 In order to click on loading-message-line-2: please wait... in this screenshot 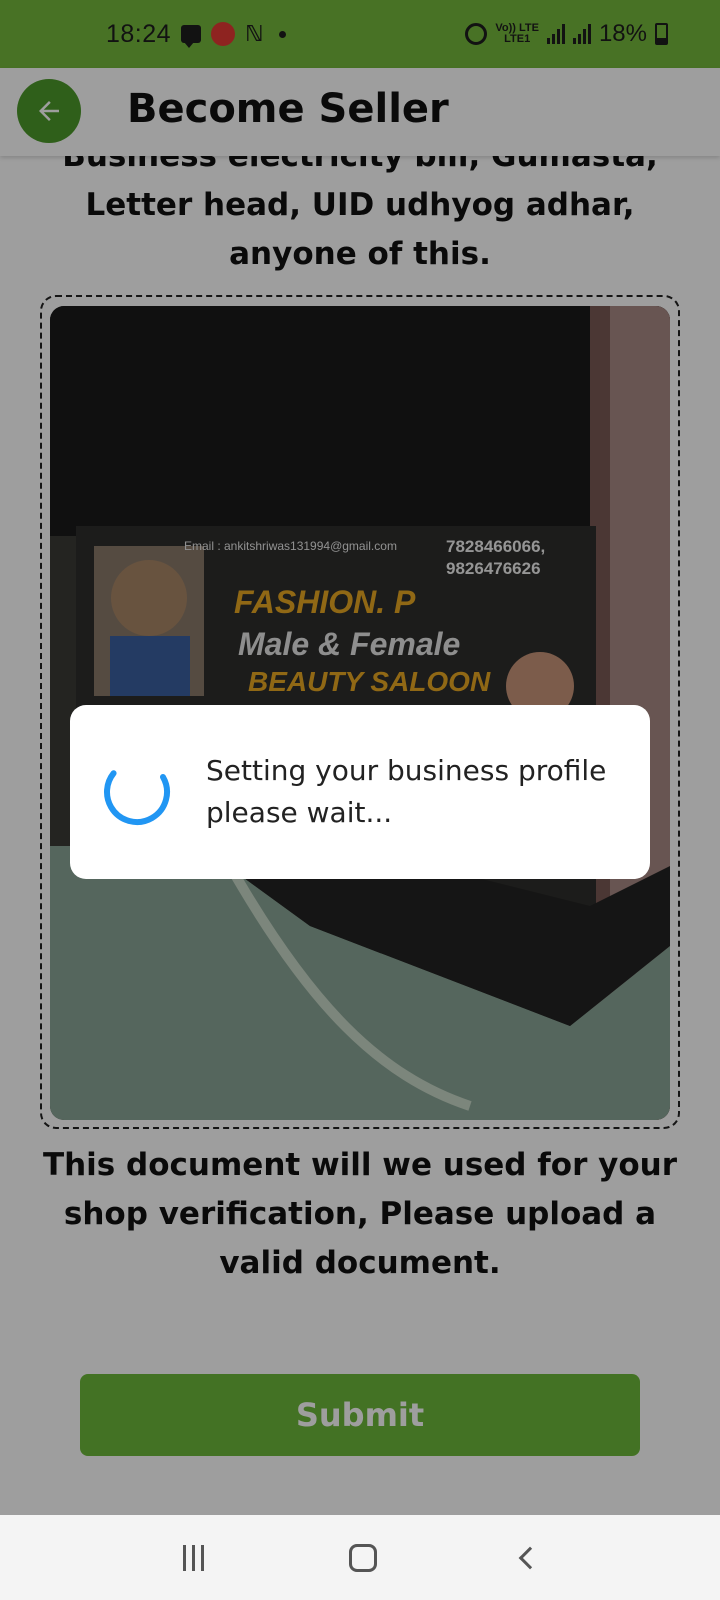, I will do `click(299, 812)`.